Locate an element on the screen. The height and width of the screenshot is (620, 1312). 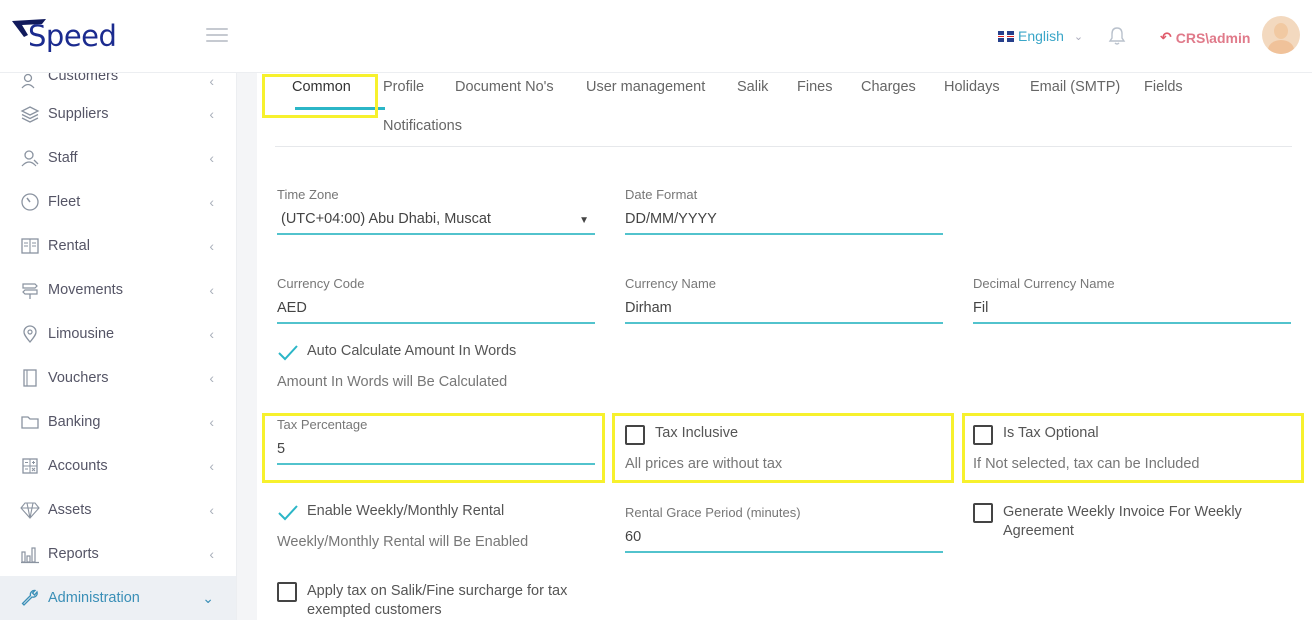
tax-optional-checkbox: Is Tax Optional is located at coordinates (1036, 435).